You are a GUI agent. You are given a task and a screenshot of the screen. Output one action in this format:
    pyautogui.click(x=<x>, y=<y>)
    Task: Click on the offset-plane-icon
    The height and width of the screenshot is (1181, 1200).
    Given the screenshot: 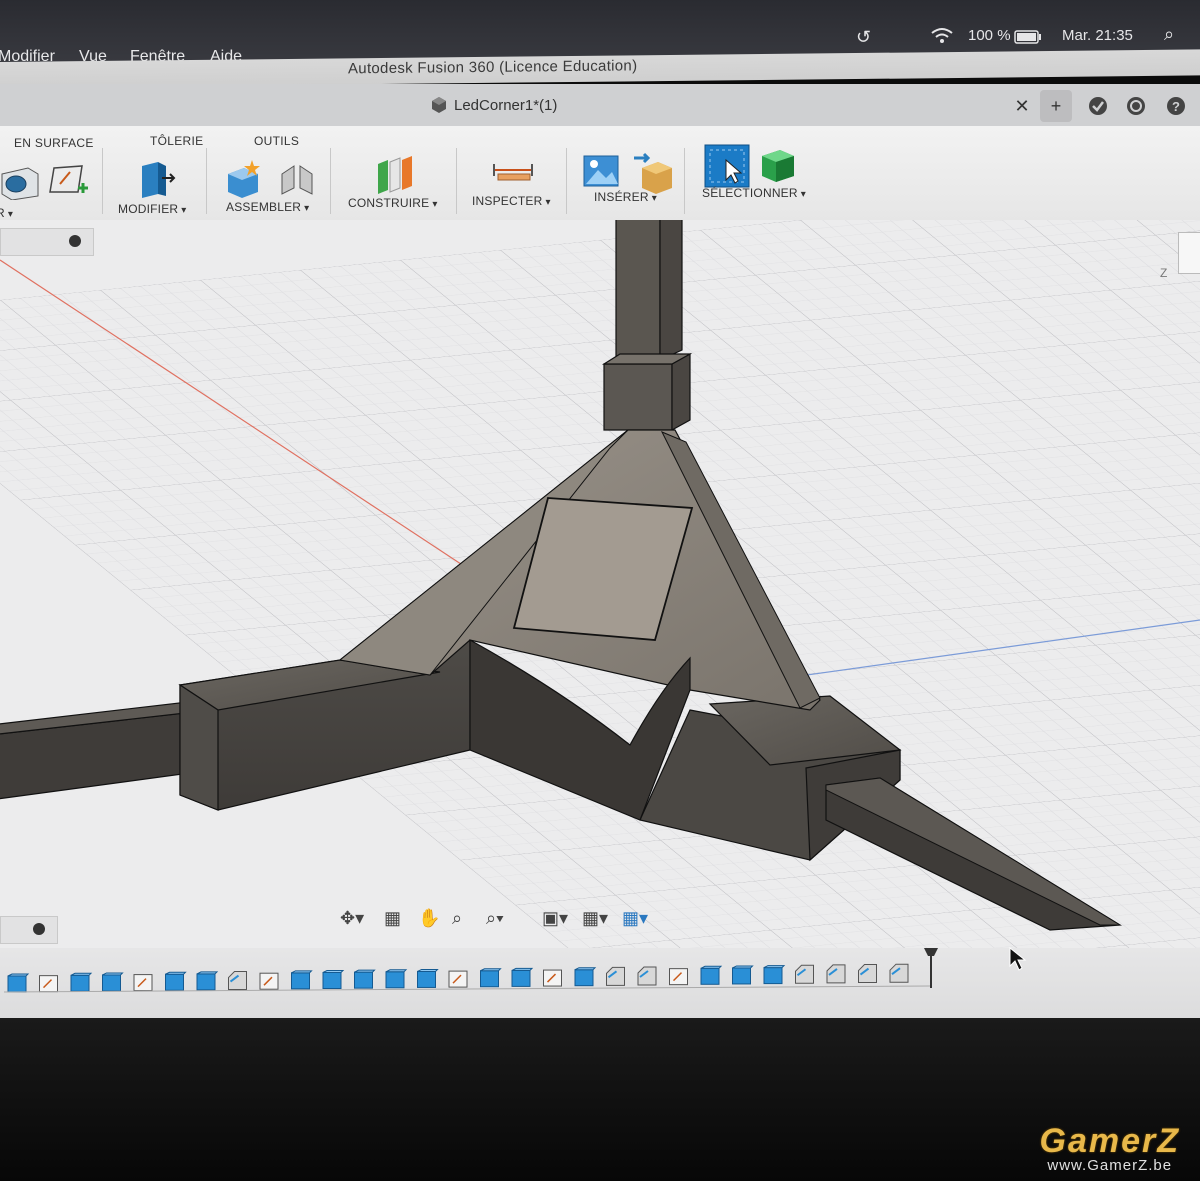 What is the action you would take?
    pyautogui.click(x=395, y=175)
    